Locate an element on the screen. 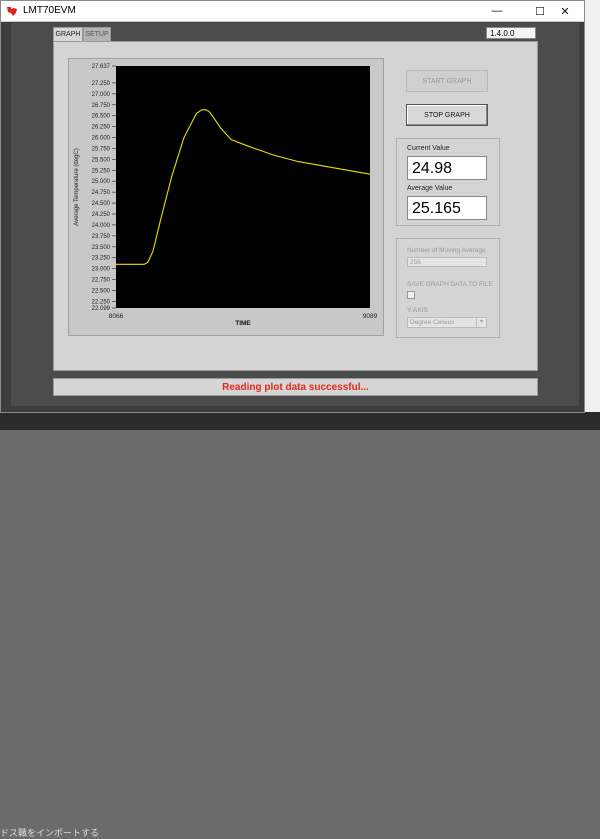 The width and height of the screenshot is (600, 839). y-axis-selected-value: Degree Celsius is located at coordinates (432, 322).